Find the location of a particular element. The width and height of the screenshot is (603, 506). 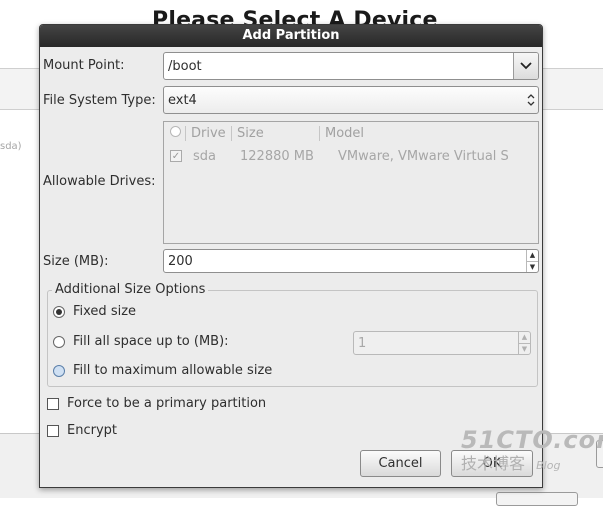

encrypt-checkbox: Encrypt is located at coordinates (82, 430).